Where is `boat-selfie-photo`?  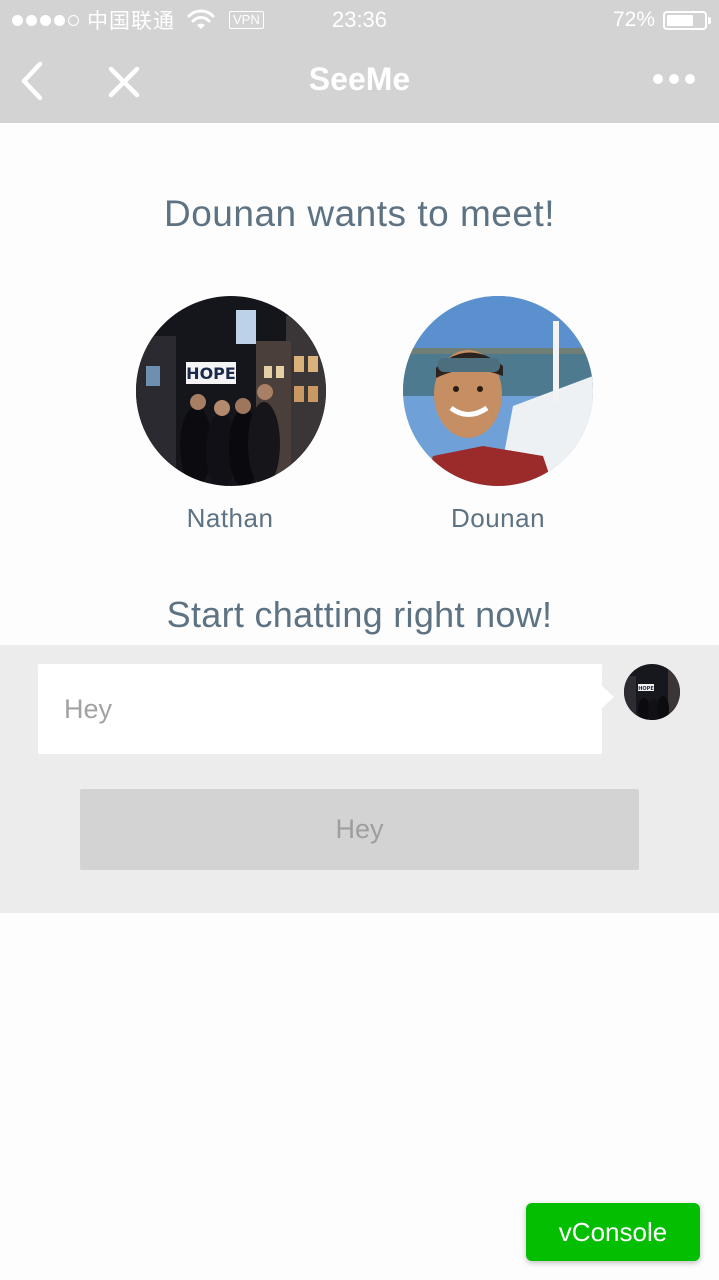
boat-selfie-photo is located at coordinates (498, 391).